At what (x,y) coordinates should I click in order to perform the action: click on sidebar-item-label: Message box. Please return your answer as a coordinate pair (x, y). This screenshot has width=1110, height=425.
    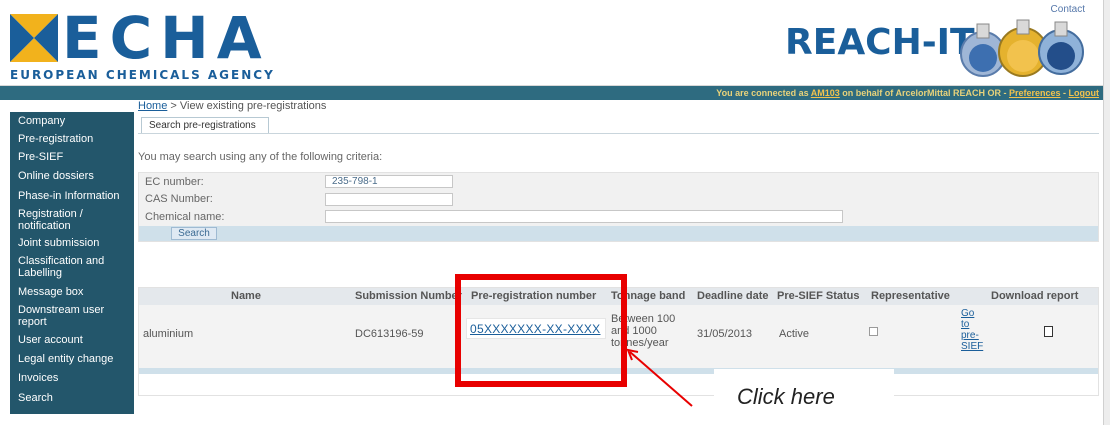
    Looking at the image, I should click on (51, 292).